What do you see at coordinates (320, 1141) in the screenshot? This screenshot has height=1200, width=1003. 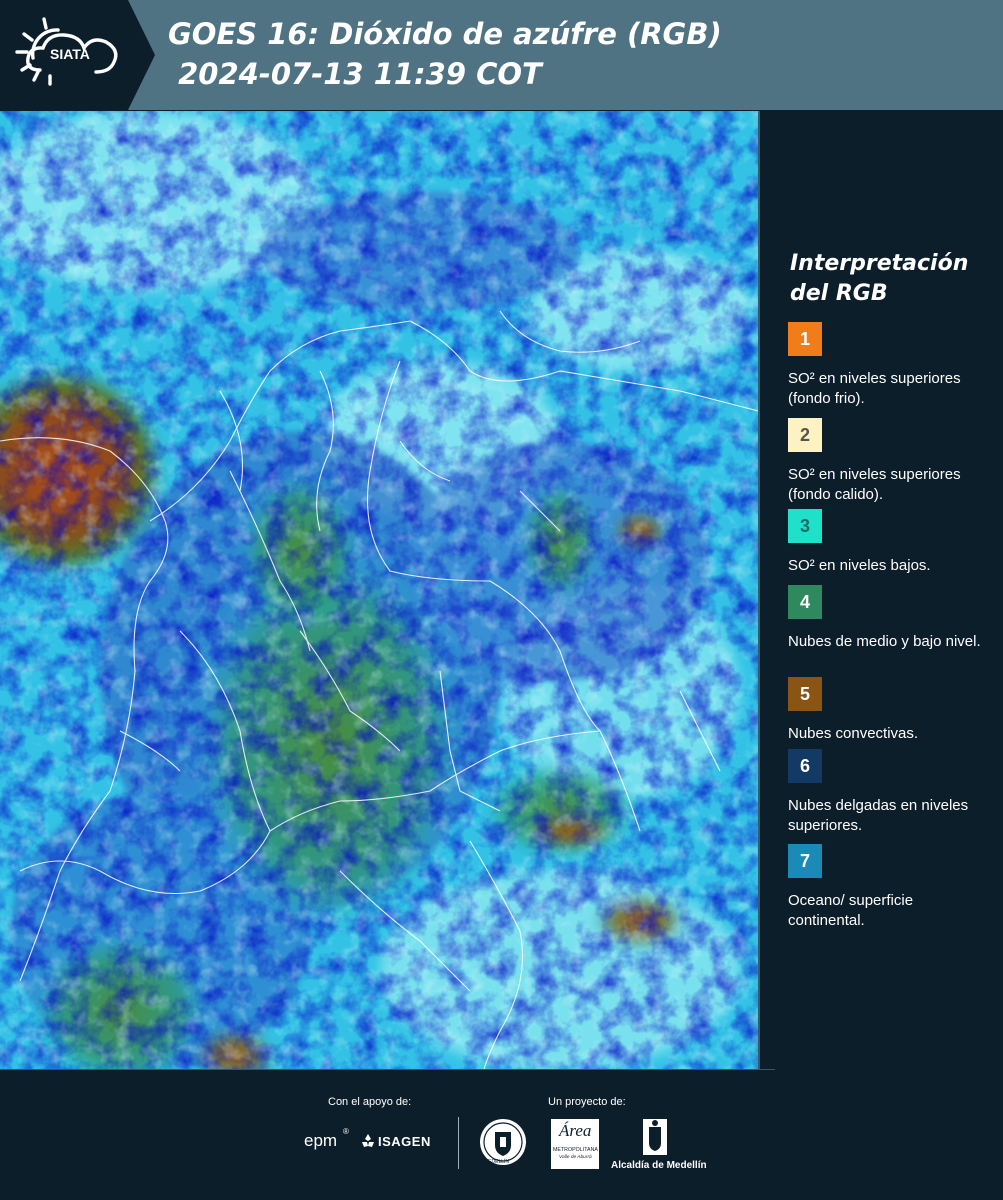 I see `epm-logo: epm` at bounding box center [320, 1141].